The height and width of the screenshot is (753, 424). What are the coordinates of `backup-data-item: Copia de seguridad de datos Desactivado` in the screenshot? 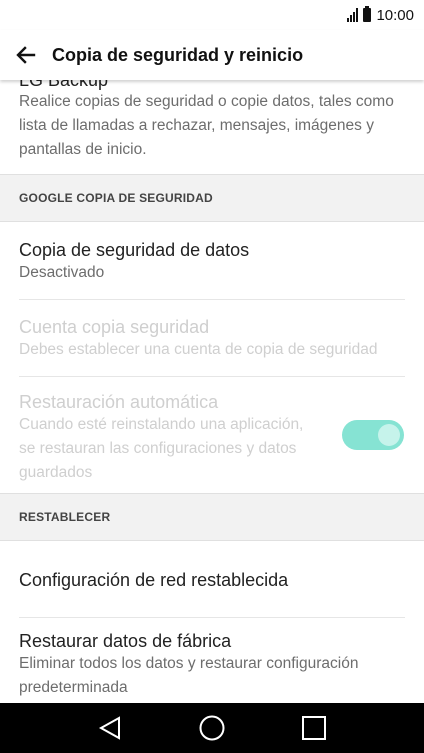 It's located at (212, 260).